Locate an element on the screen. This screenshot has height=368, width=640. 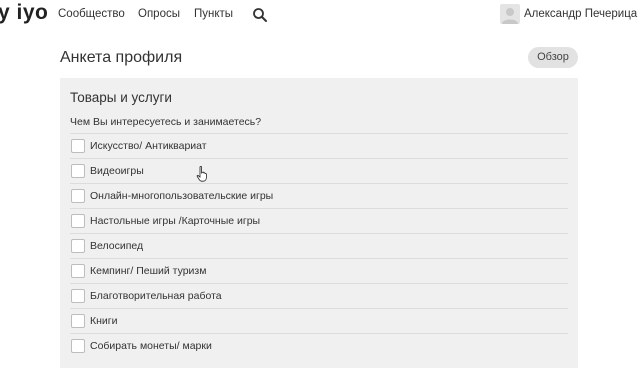
hand-cursor-icon is located at coordinates (201, 174).